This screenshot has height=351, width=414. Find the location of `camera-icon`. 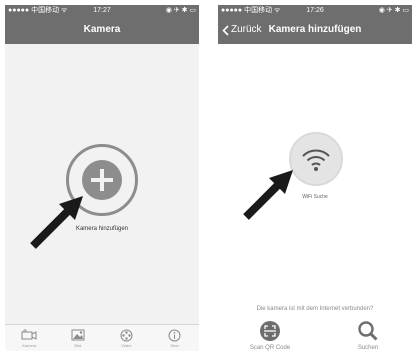

camera-icon is located at coordinates (29, 335).